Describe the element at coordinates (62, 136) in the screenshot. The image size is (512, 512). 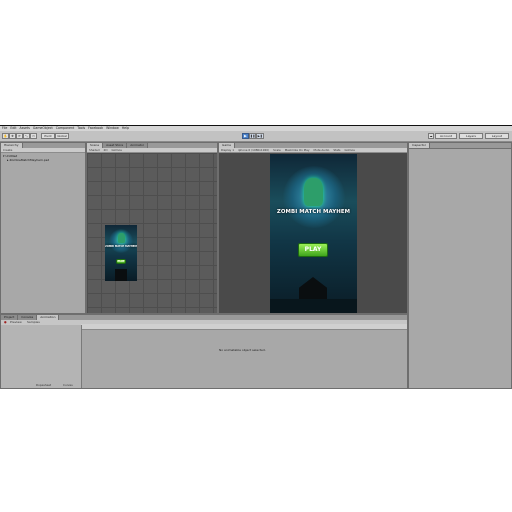
I see `global-toggle: Global` at that location.